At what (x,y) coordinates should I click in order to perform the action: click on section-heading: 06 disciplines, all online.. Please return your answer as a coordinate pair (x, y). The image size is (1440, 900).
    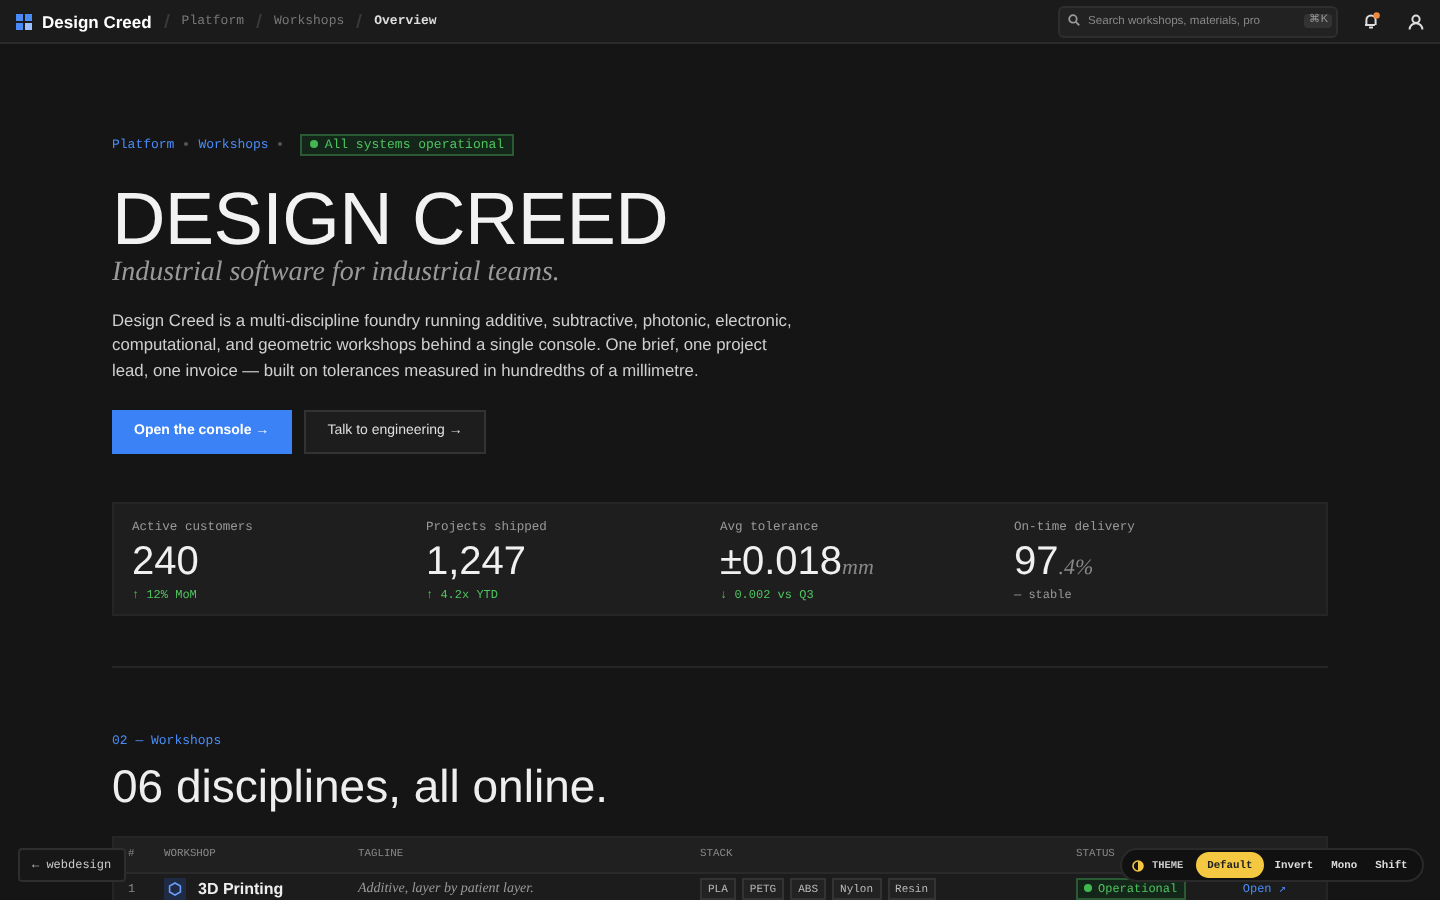
    Looking at the image, I should click on (361, 785).